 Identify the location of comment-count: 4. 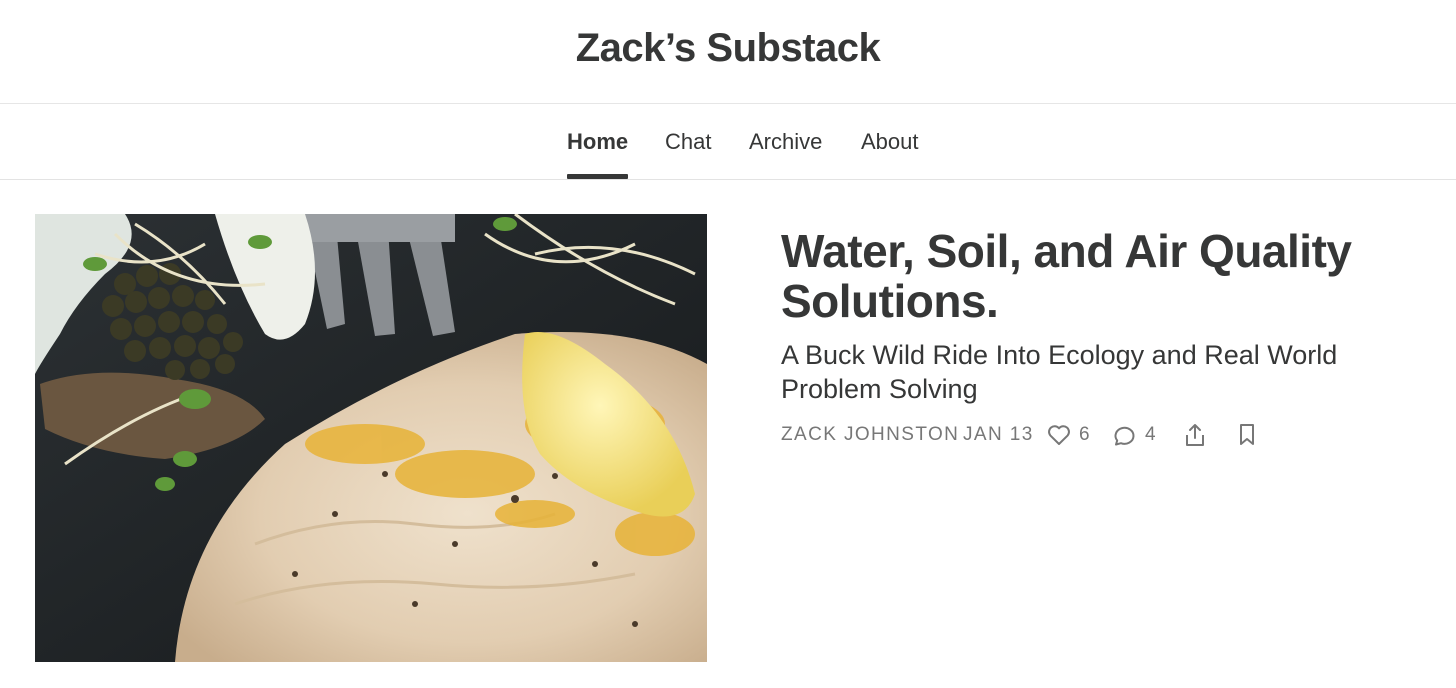
(1150, 434).